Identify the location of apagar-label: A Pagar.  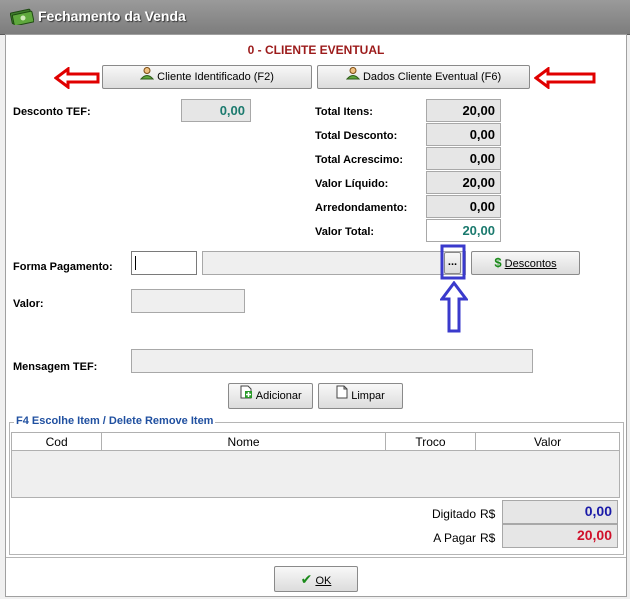
(454, 538).